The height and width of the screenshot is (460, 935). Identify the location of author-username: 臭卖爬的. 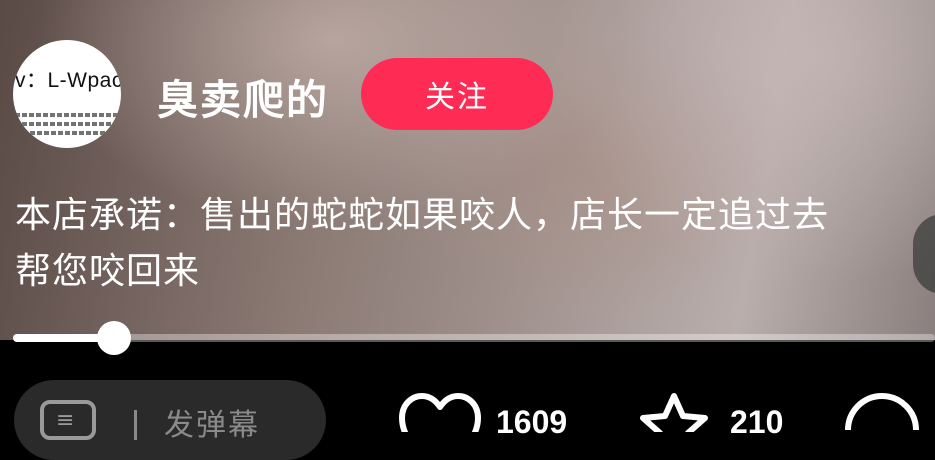
(243, 96).